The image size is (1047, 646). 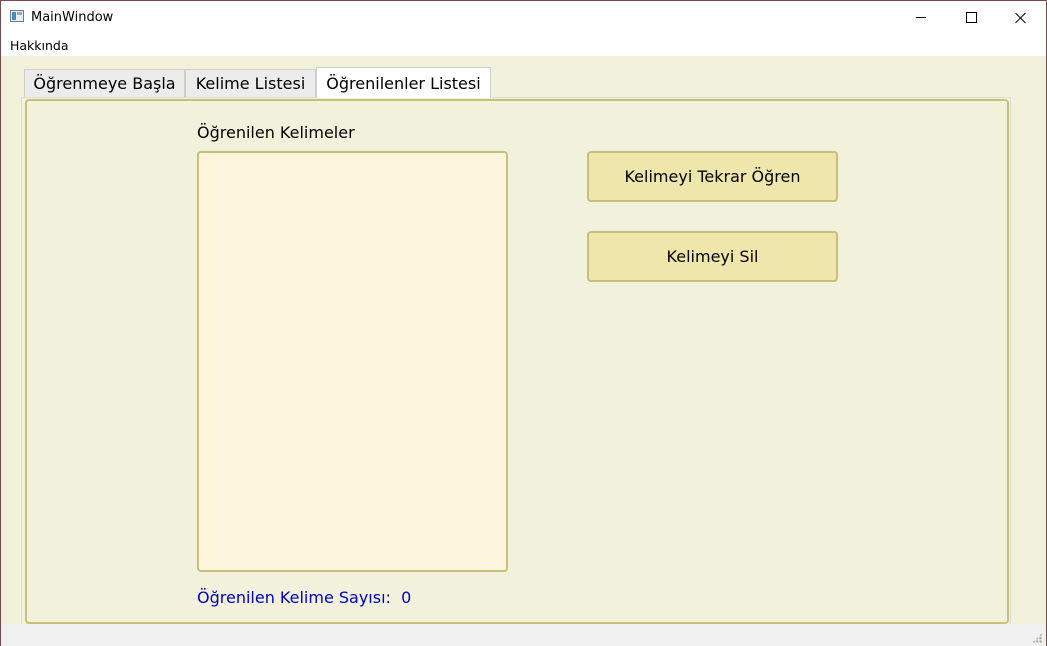 I want to click on menu-item-hakkinda: Hakkında, so click(x=39, y=45).